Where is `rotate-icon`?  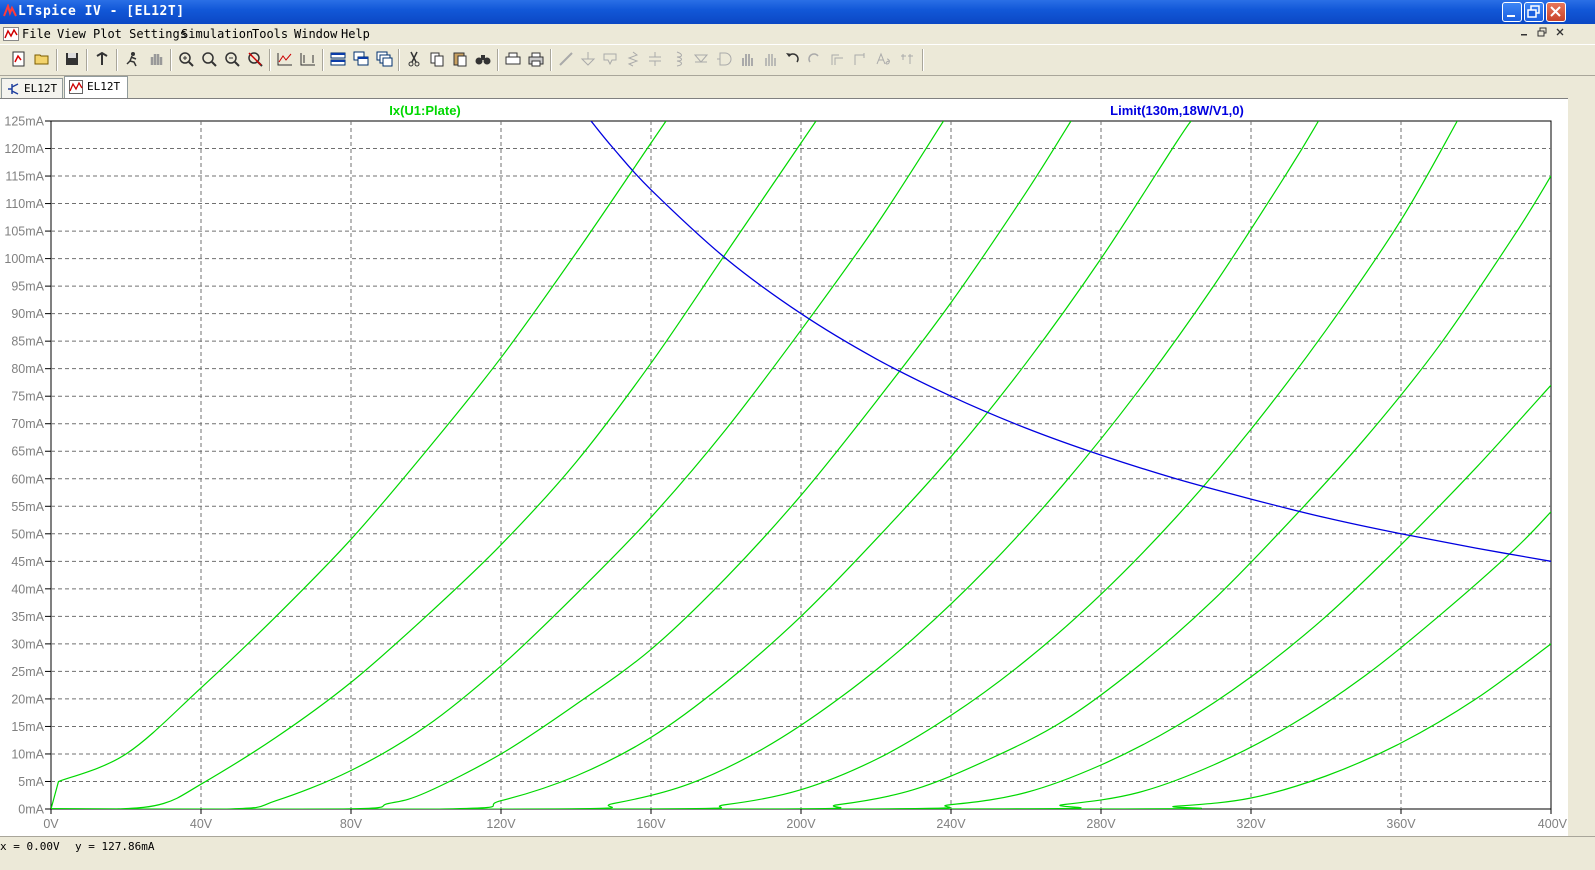
rotate-icon is located at coordinates (838, 60).